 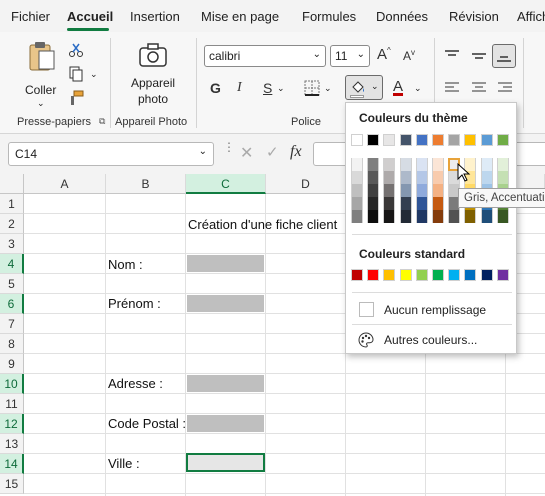 What do you see at coordinates (76, 50) in the screenshot?
I see `scissors-icon` at bounding box center [76, 50].